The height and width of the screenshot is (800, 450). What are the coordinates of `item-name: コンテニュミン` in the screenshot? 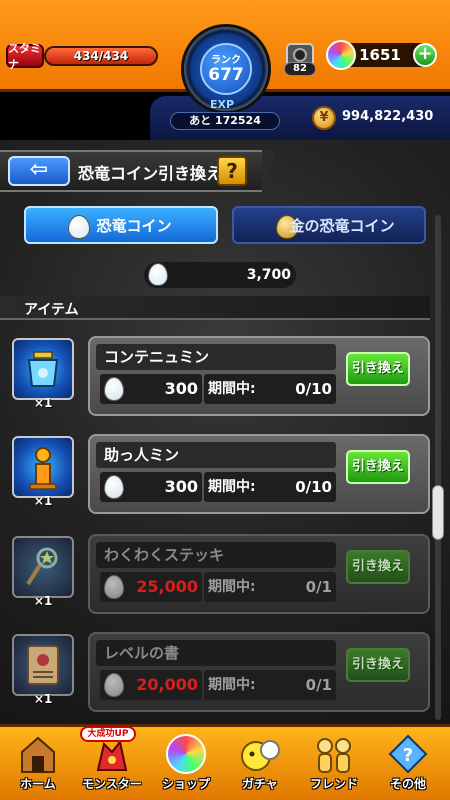 It's located at (216, 357).